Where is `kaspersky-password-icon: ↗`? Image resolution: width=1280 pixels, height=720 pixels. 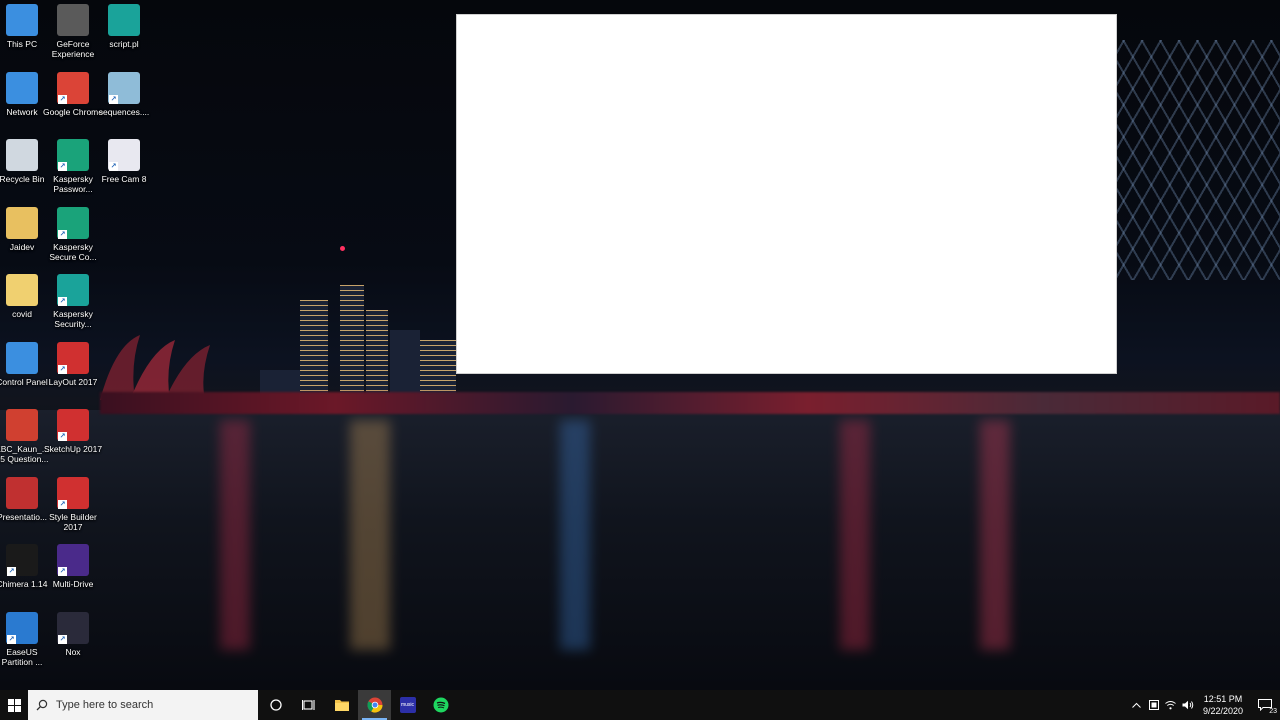 kaspersky-password-icon: ↗ is located at coordinates (73, 155).